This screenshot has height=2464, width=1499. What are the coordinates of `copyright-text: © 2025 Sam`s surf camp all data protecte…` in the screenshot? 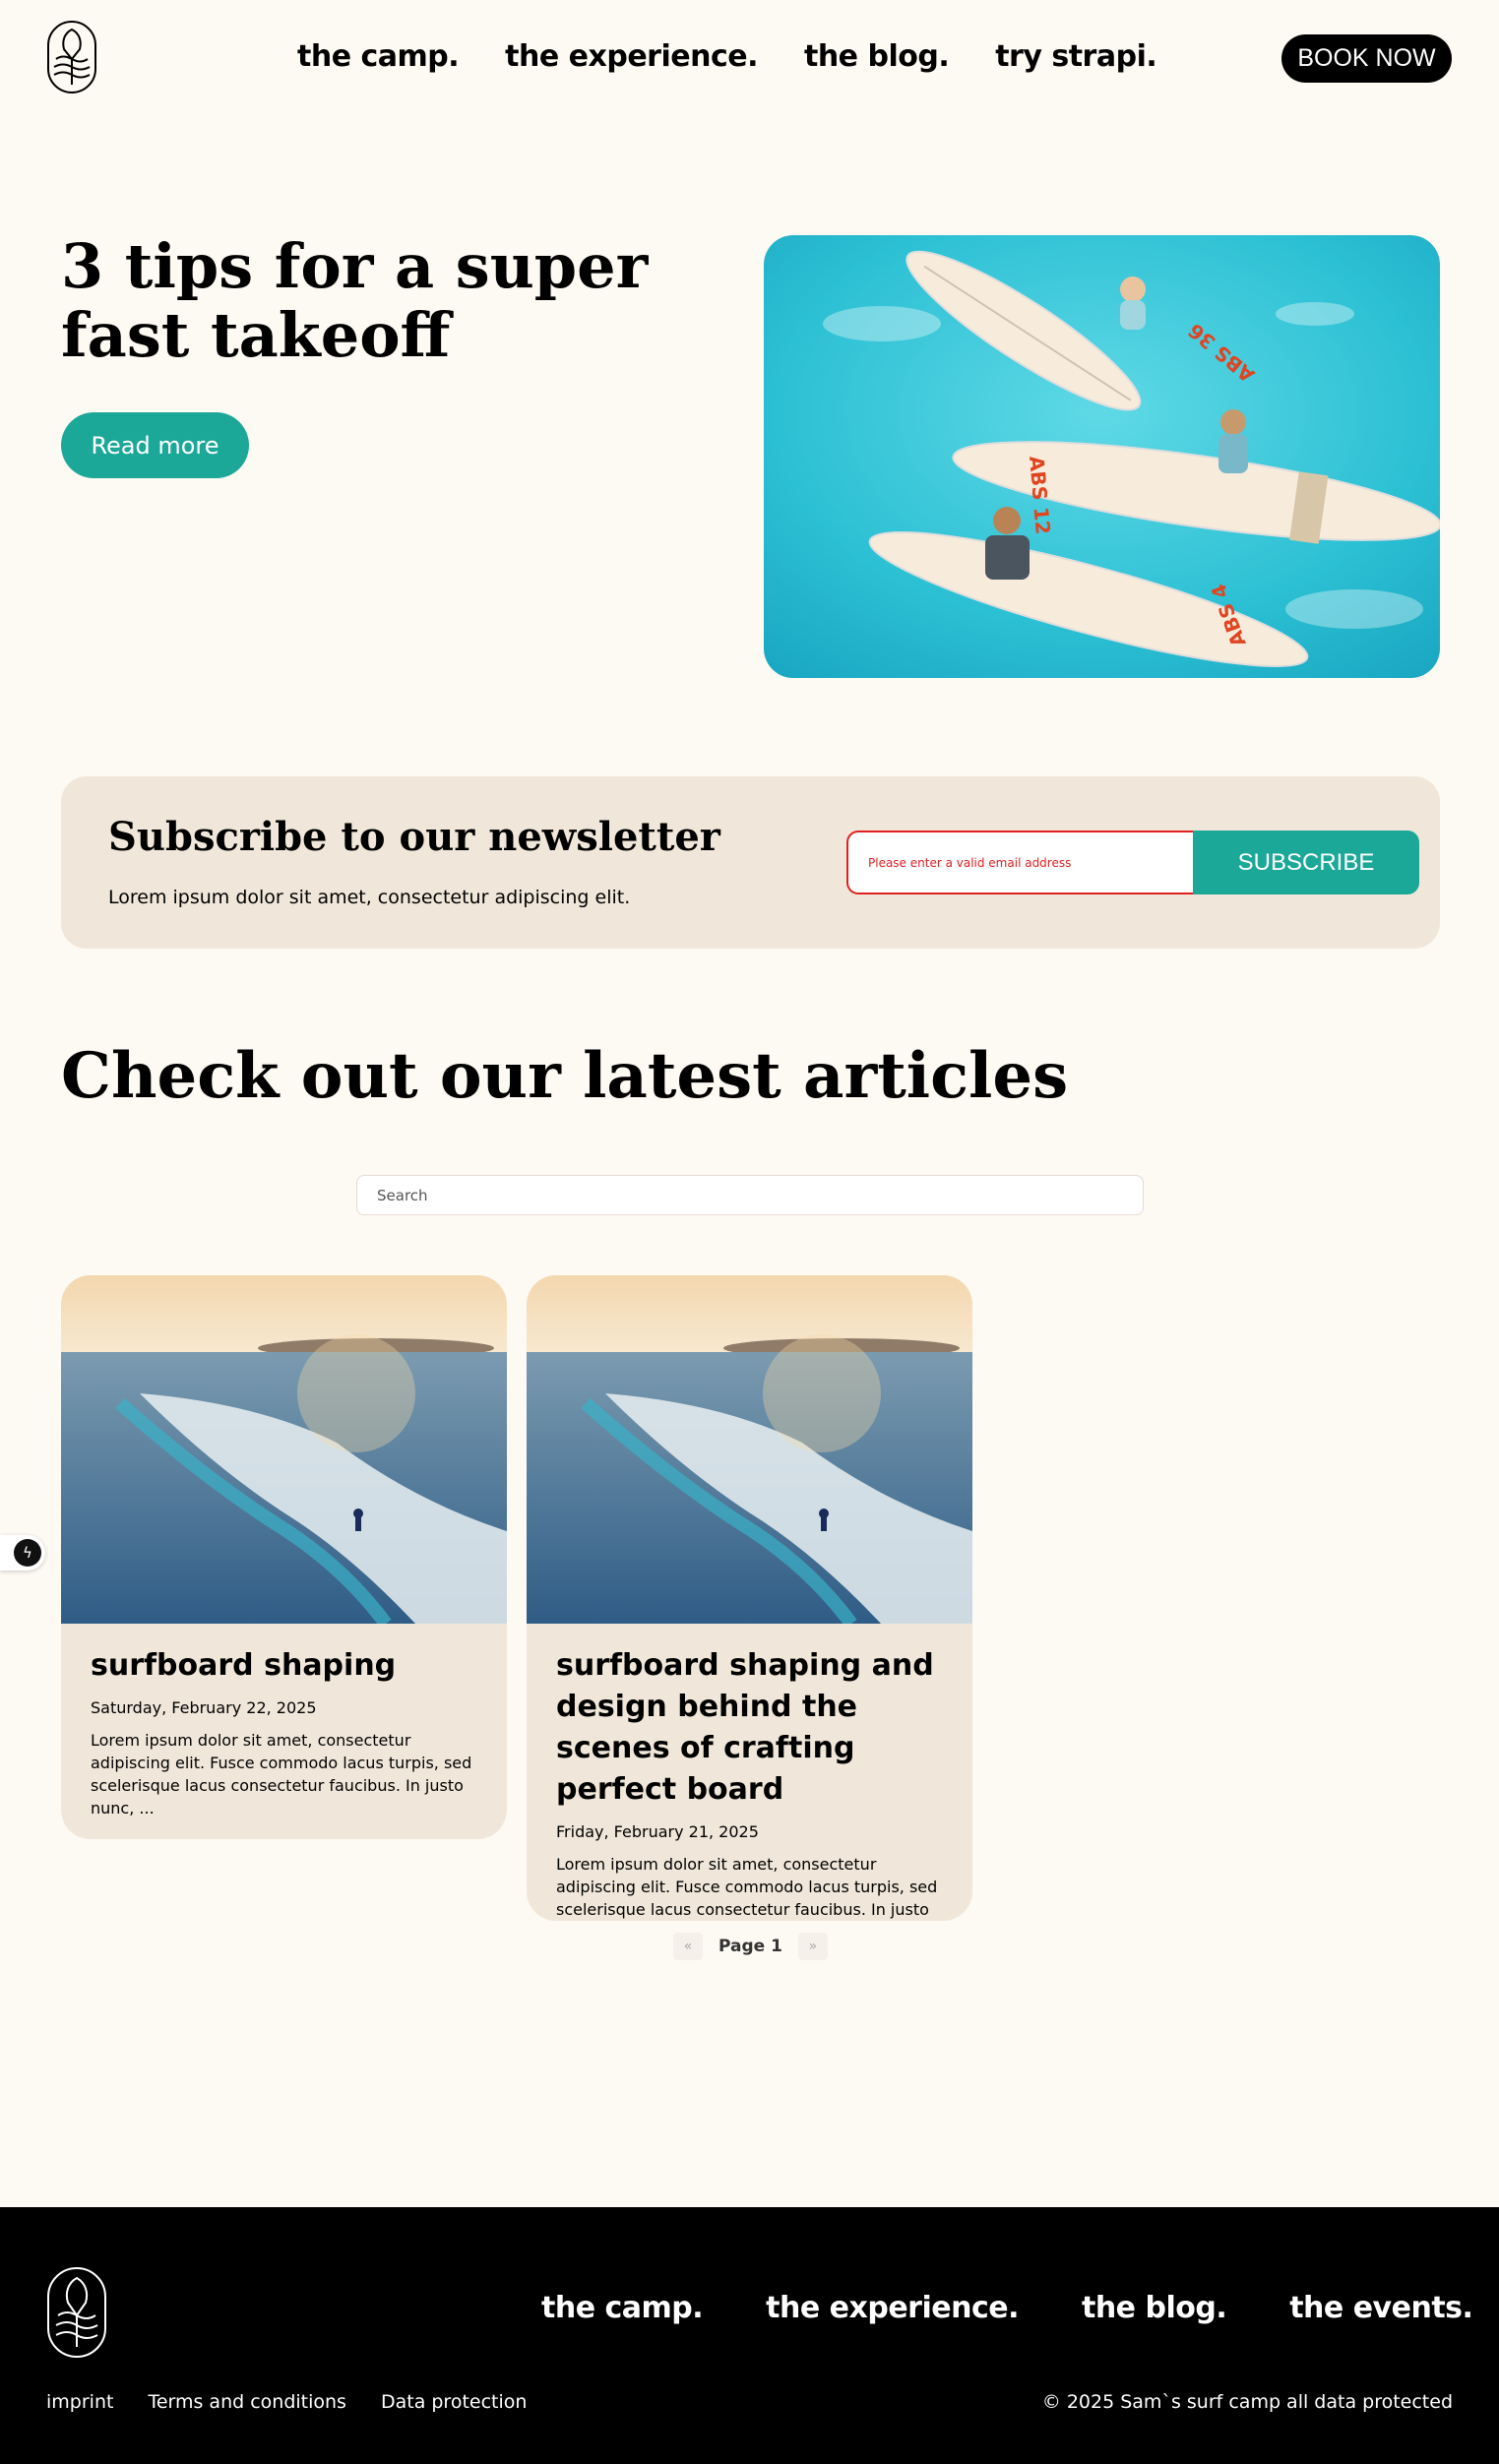 It's located at (1247, 2402).